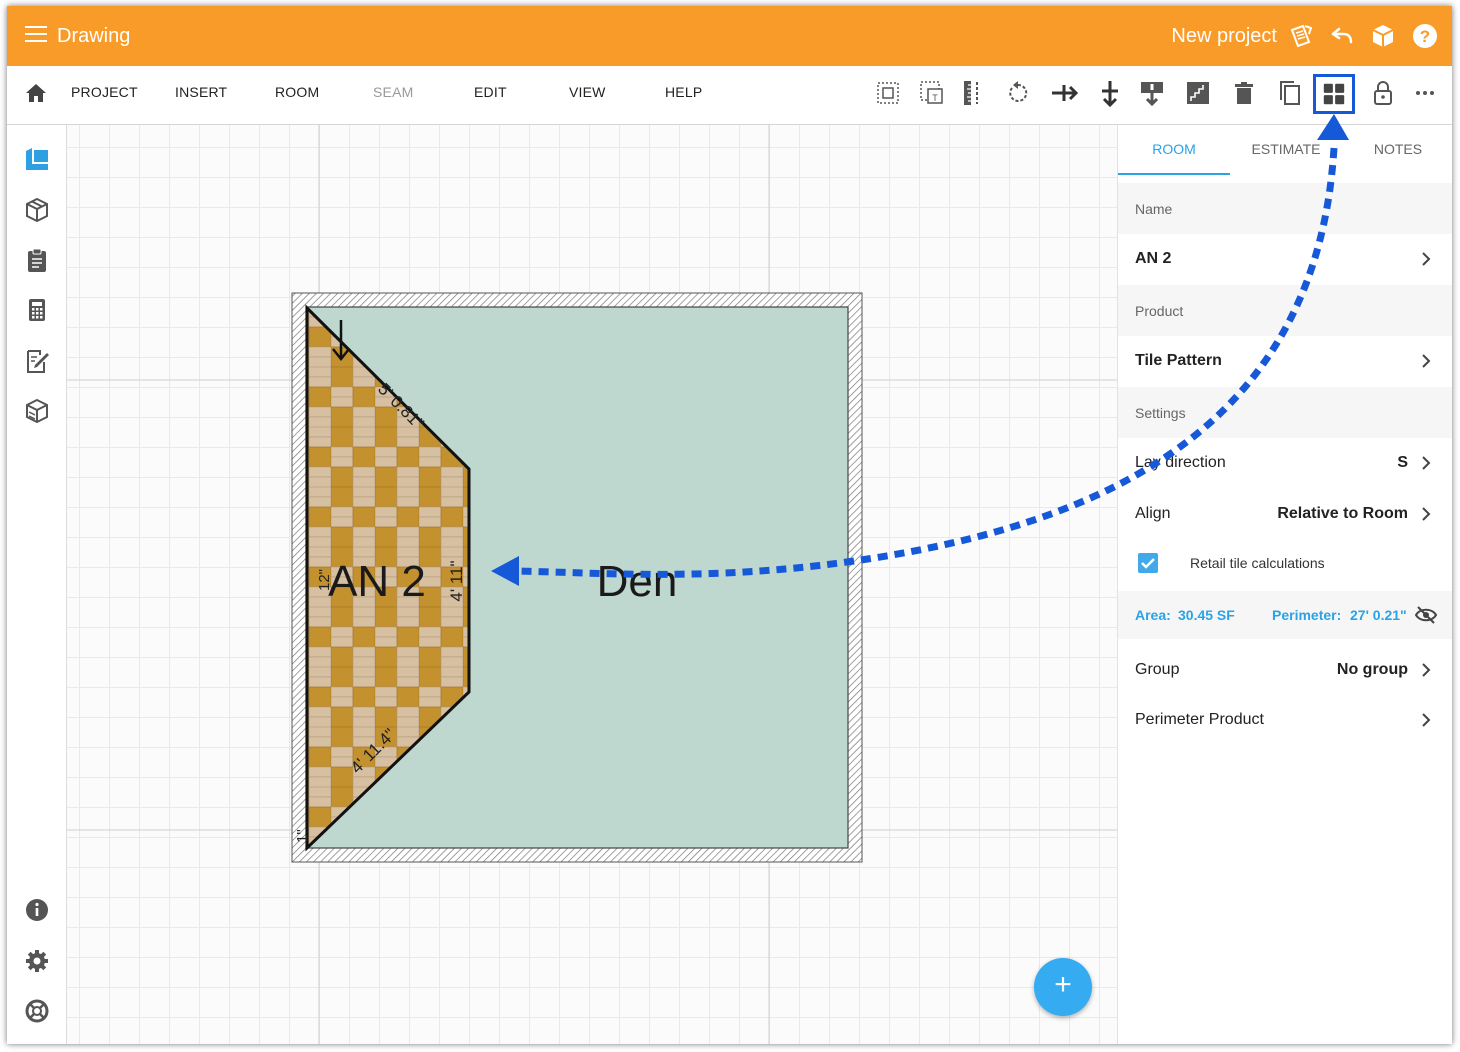  What do you see at coordinates (1224, 36) in the screenshot?
I see `project-name: New project` at bounding box center [1224, 36].